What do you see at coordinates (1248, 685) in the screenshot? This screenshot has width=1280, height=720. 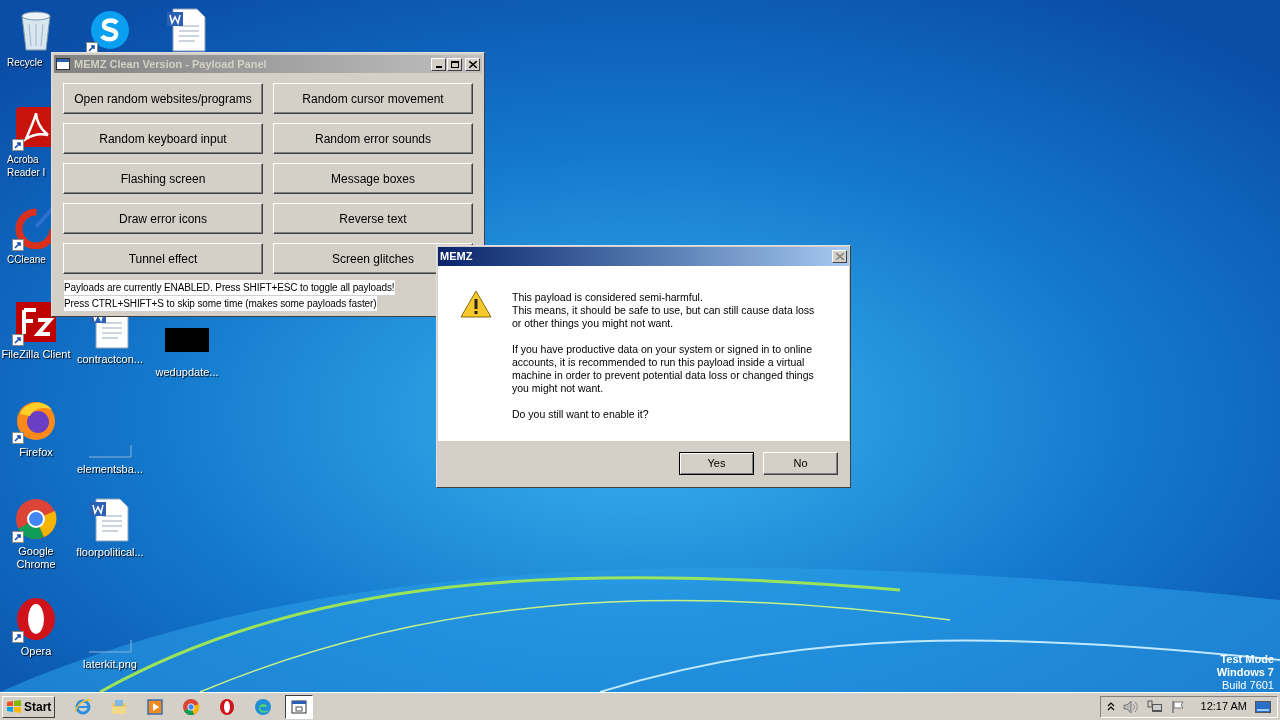 I see `os-build-text: Build 7601` at bounding box center [1248, 685].